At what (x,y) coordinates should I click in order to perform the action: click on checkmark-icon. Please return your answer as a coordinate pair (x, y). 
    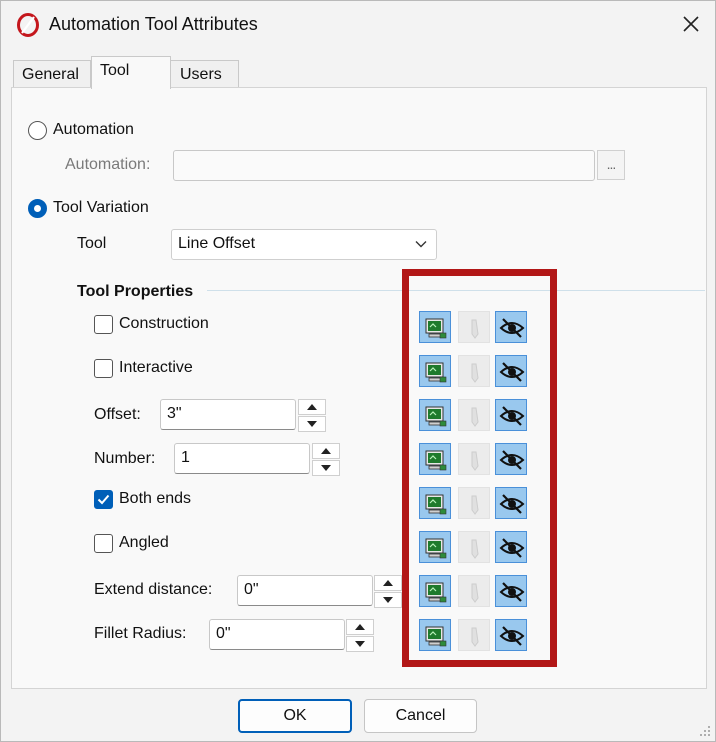
    Looking at the image, I should click on (103, 499).